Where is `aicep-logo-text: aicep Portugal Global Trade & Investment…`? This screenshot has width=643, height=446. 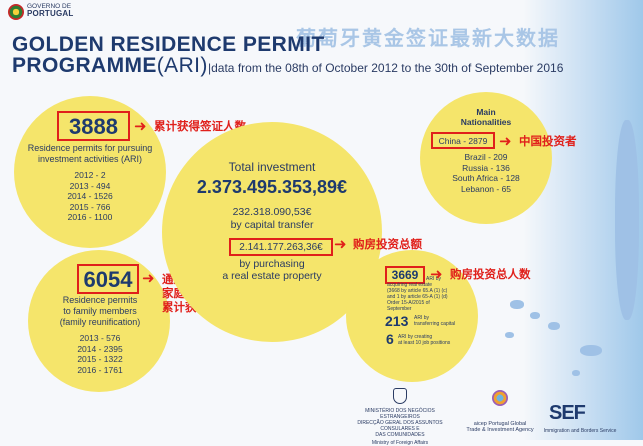 aicep-logo-text: aicep Portugal Global Trade & Investment… is located at coordinates (500, 427).